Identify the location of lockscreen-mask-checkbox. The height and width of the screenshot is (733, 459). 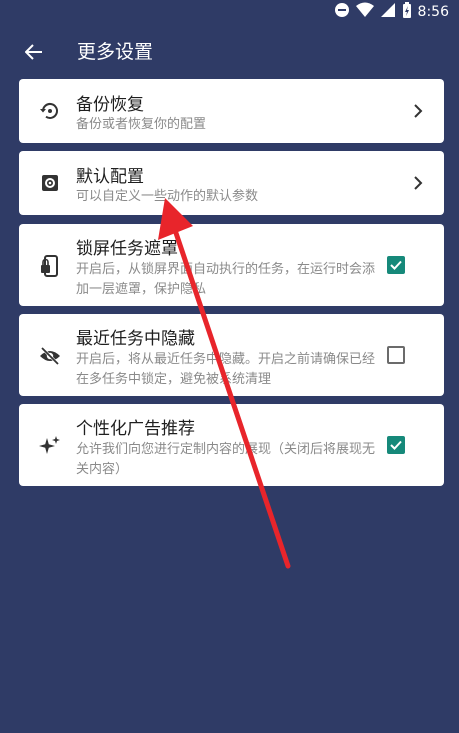
(396, 265).